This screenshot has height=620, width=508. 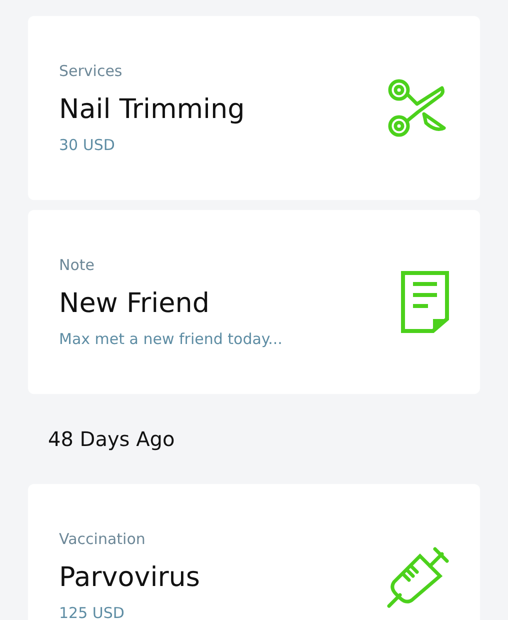 What do you see at coordinates (77, 265) in the screenshot?
I see `category-label: Note` at bounding box center [77, 265].